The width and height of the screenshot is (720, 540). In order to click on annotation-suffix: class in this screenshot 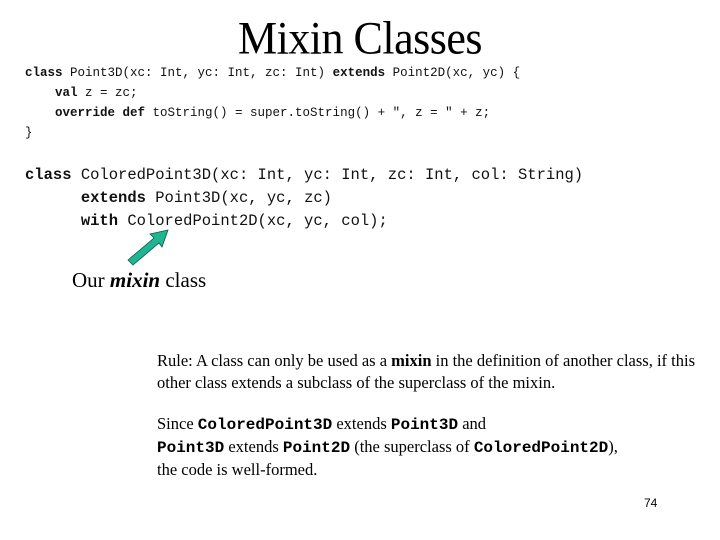, I will do `click(183, 280)`.